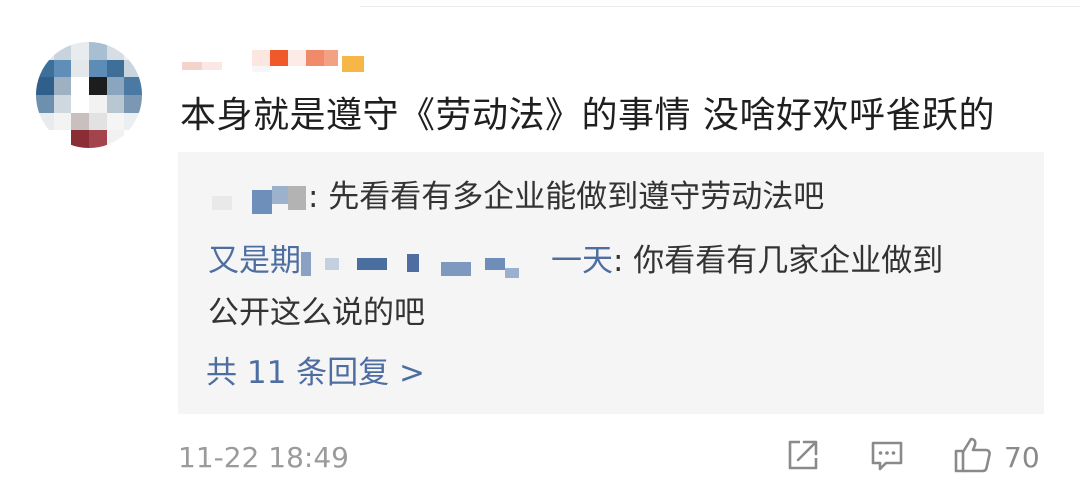 This screenshot has height=495, width=1080. I want to click on reply-text: : 你看看有几家企业做到, so click(778, 261).